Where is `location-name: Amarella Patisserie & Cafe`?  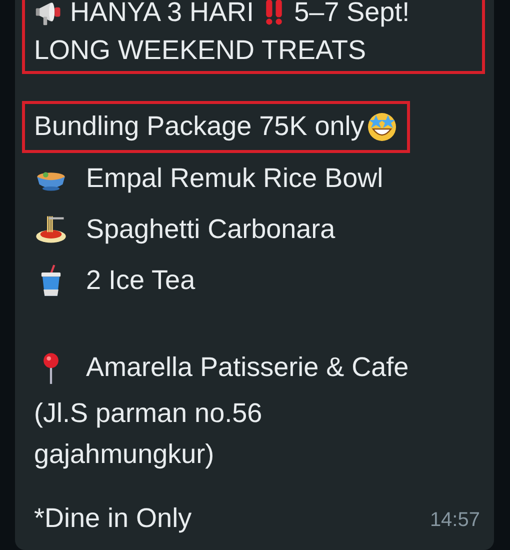
location-name: Amarella Patisserie & Cafe is located at coordinates (247, 367).